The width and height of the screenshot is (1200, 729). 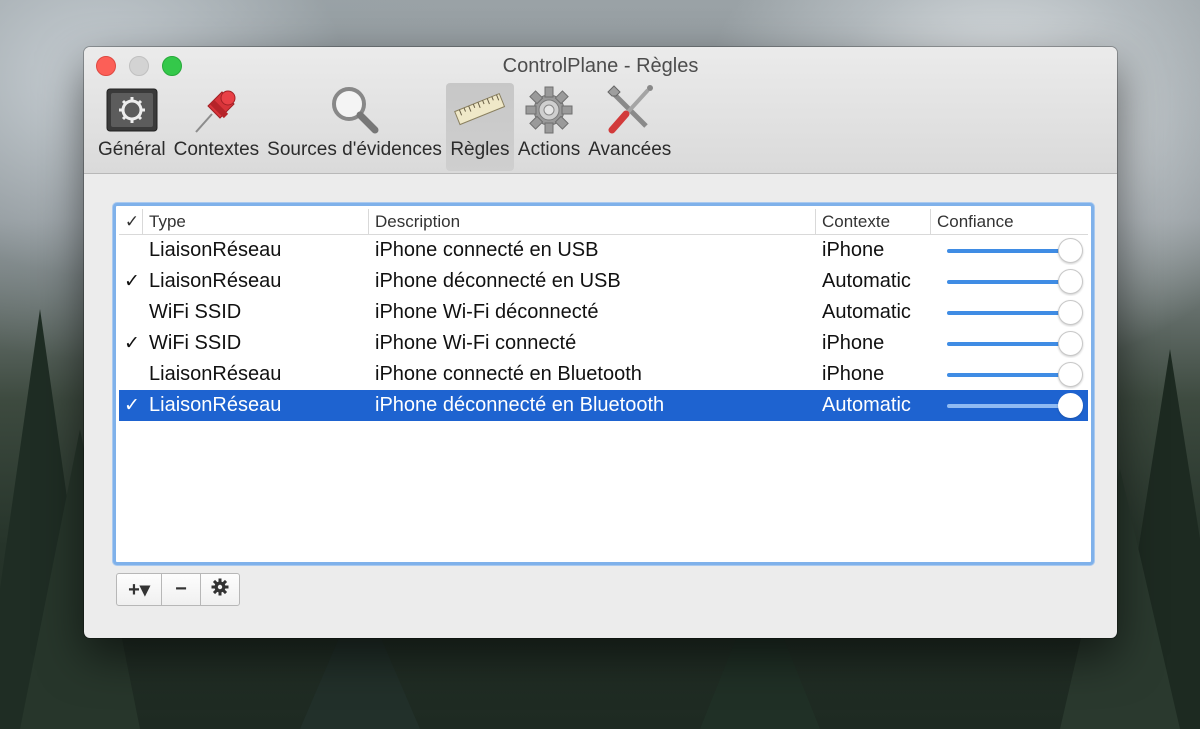 I want to click on table-button-bar: +▾ −, so click(x=178, y=589).